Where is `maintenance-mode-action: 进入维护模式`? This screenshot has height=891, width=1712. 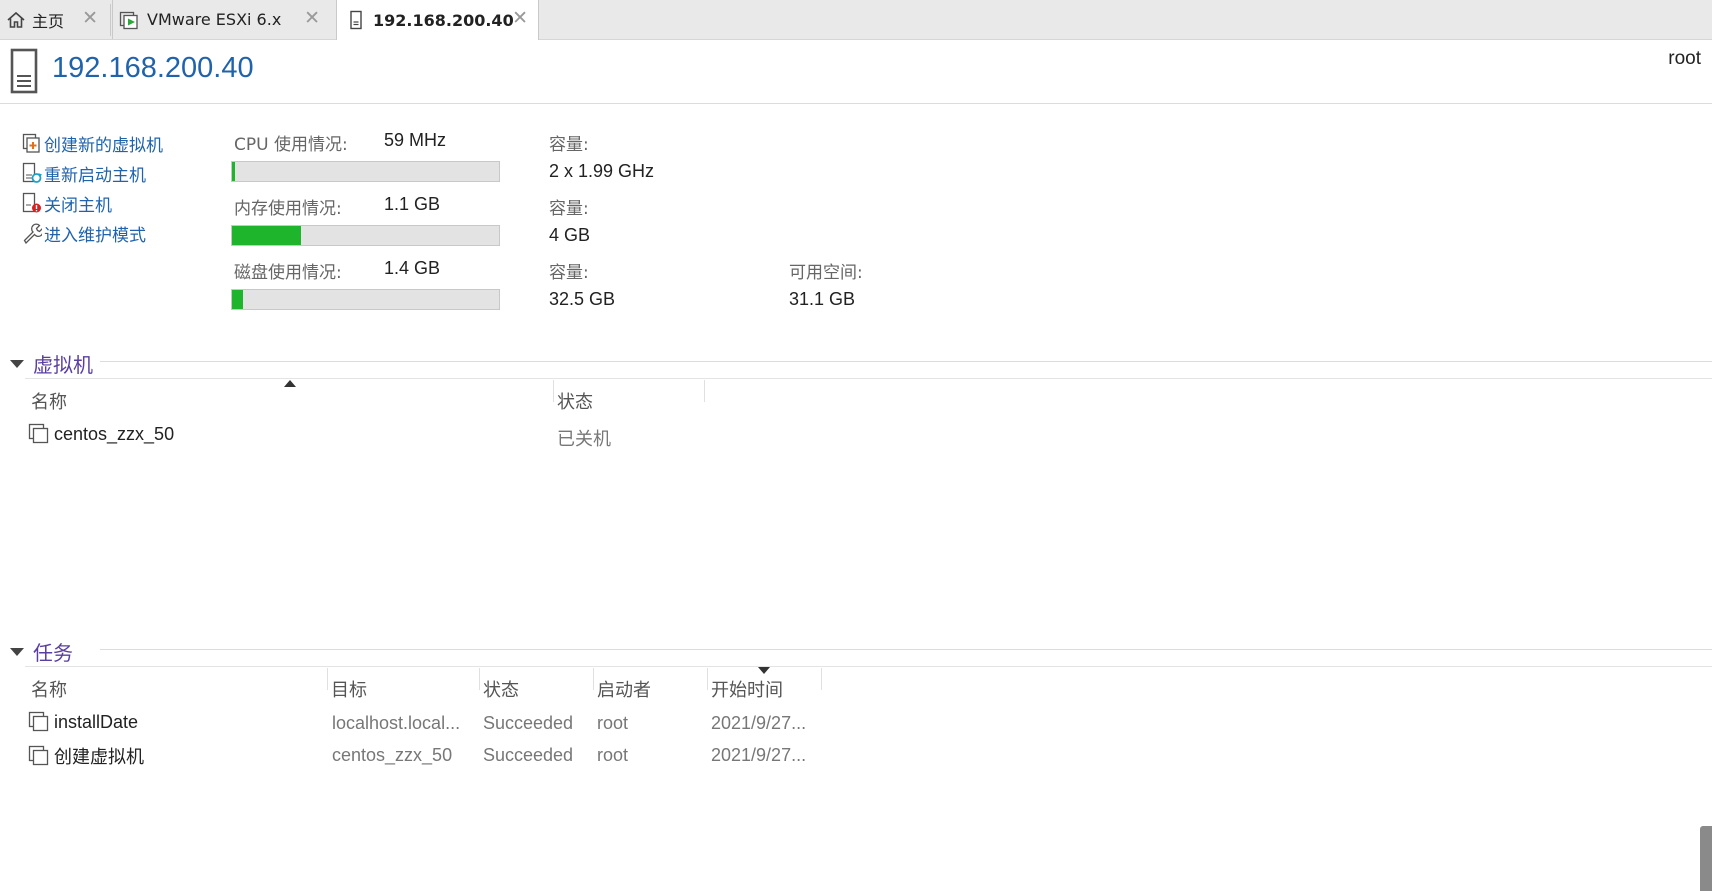 maintenance-mode-action: 进入维护模式 is located at coordinates (84, 233).